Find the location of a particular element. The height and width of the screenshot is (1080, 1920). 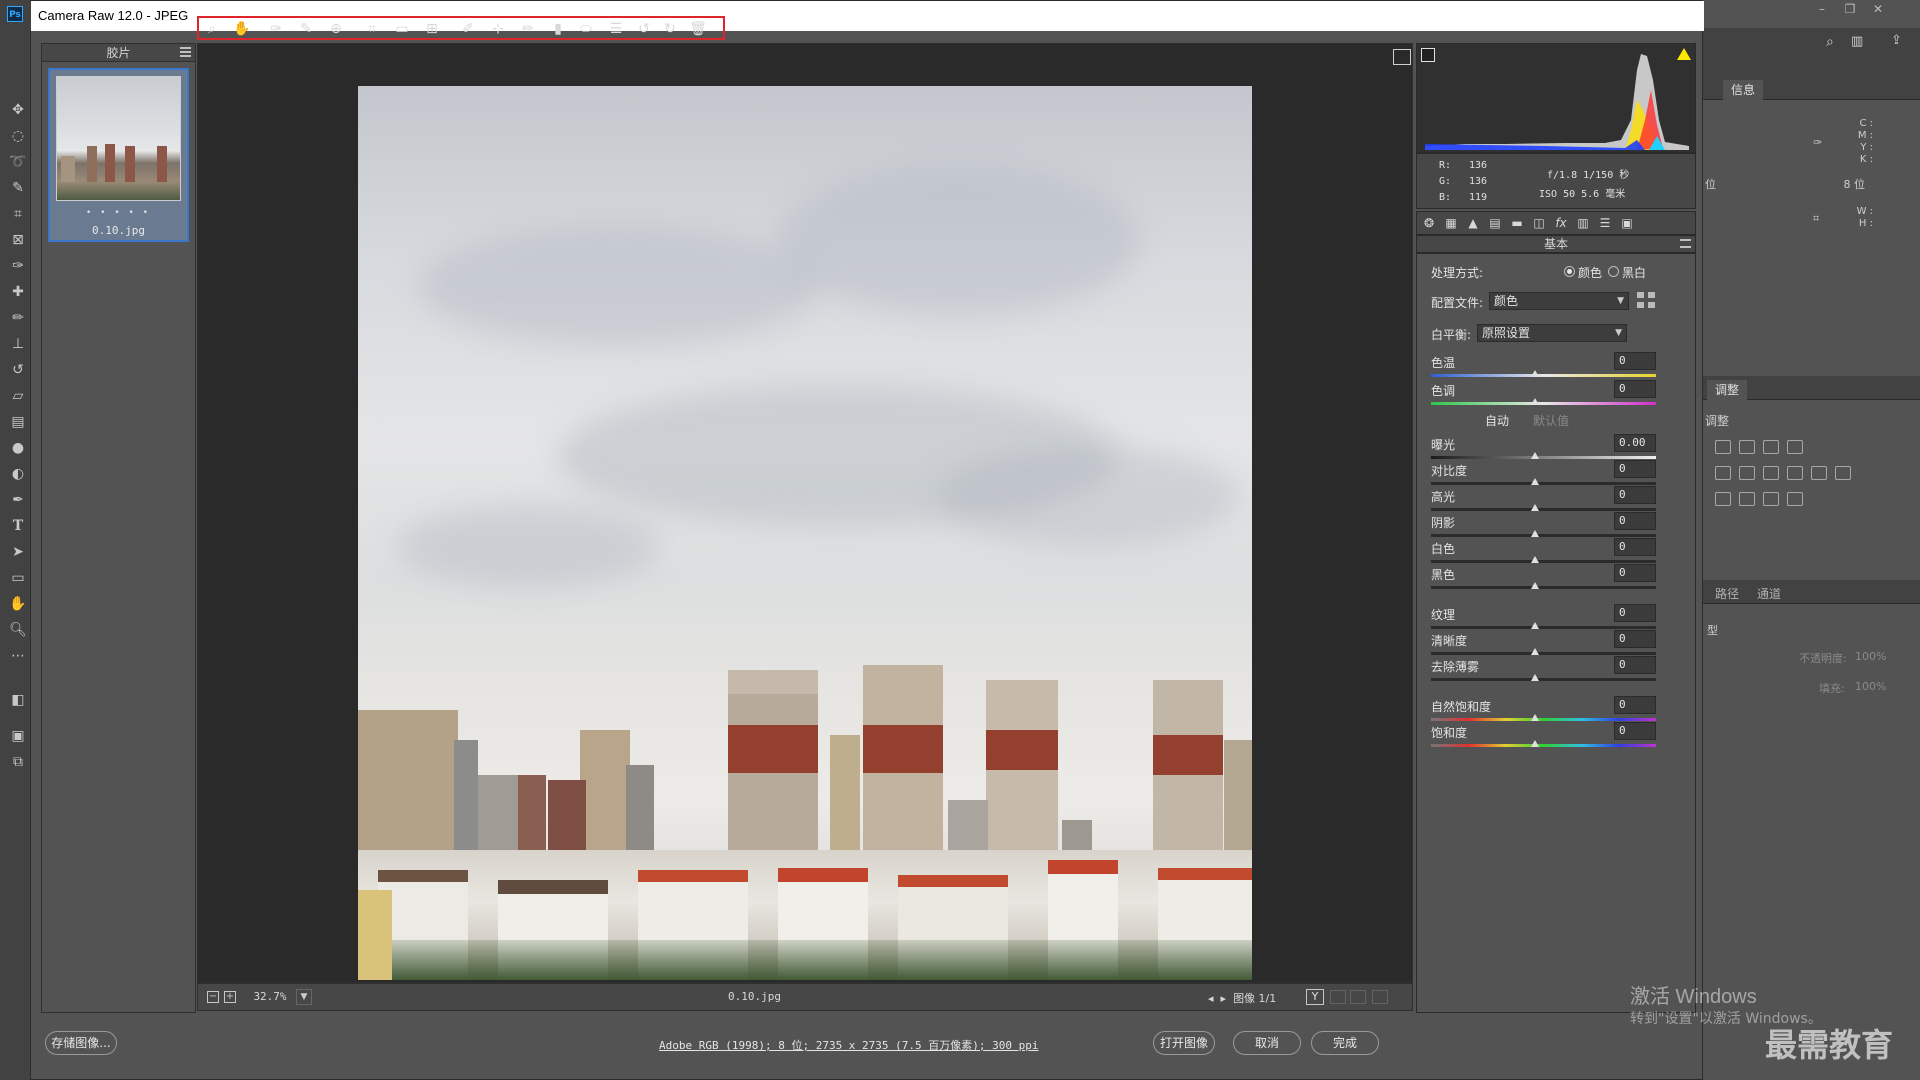

tab-info: 信息 is located at coordinates (1743, 90).